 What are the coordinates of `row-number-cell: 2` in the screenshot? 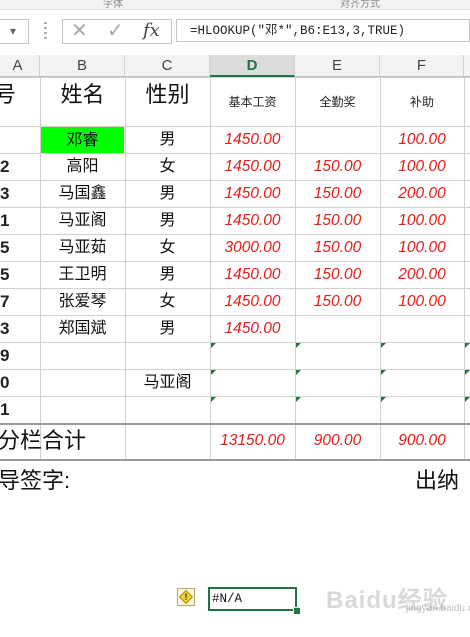 It's located at (20, 166).